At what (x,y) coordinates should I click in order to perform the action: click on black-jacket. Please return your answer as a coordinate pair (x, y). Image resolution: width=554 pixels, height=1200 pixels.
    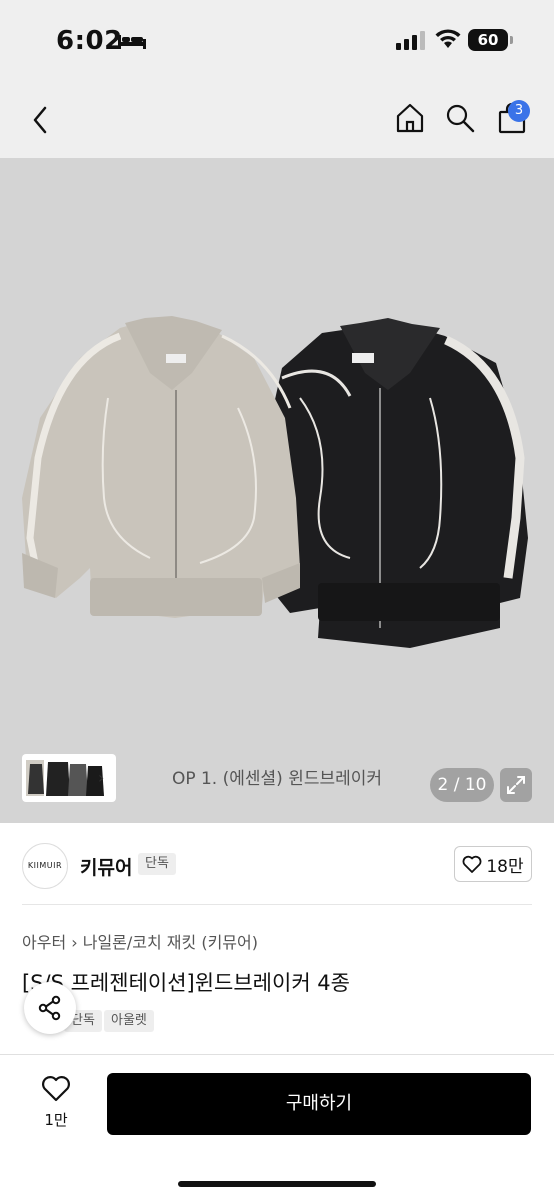
    Looking at the image, I should click on (391, 483).